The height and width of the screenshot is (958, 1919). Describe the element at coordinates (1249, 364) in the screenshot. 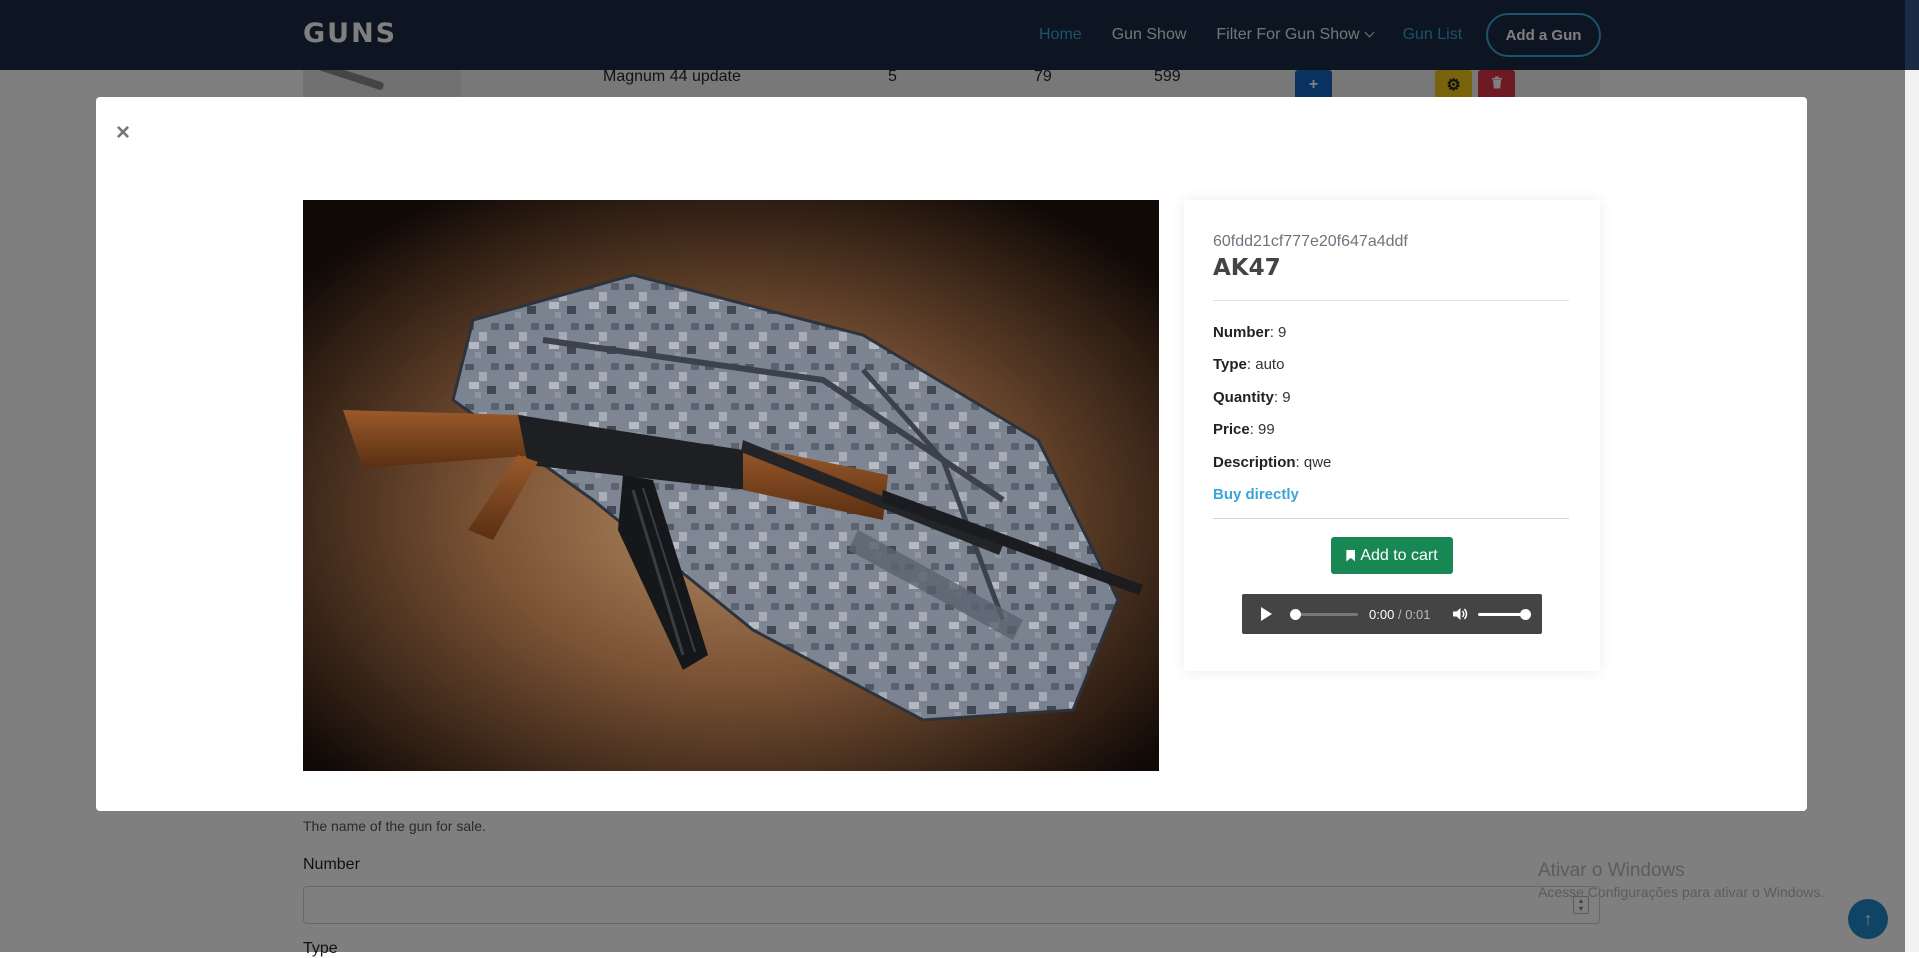

I see `field-type: Type: auto` at that location.